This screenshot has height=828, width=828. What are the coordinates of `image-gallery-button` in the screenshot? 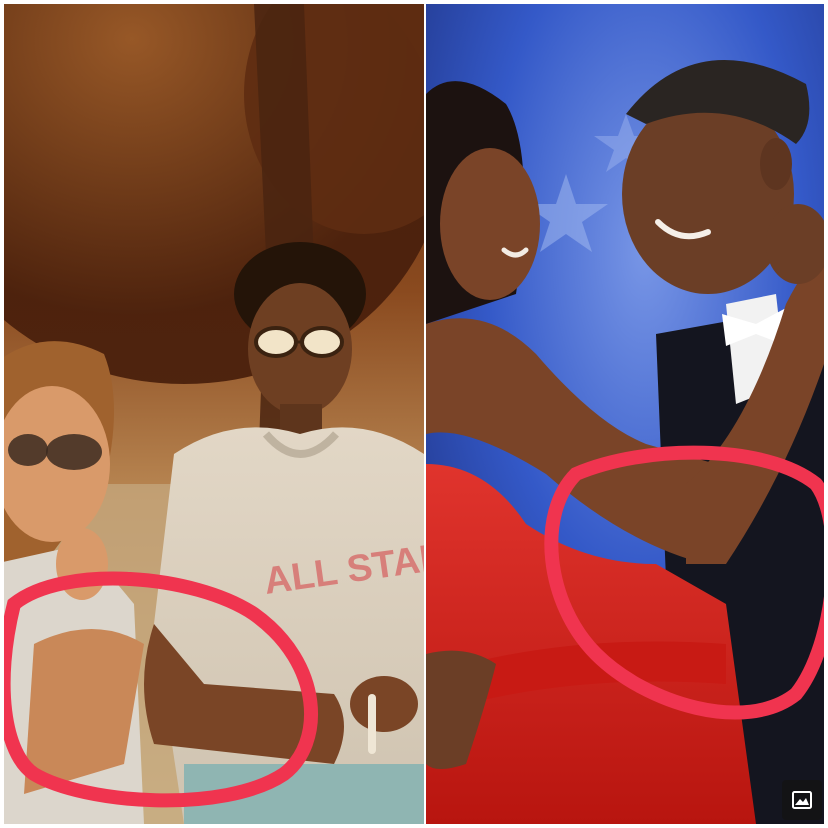 It's located at (802, 800).